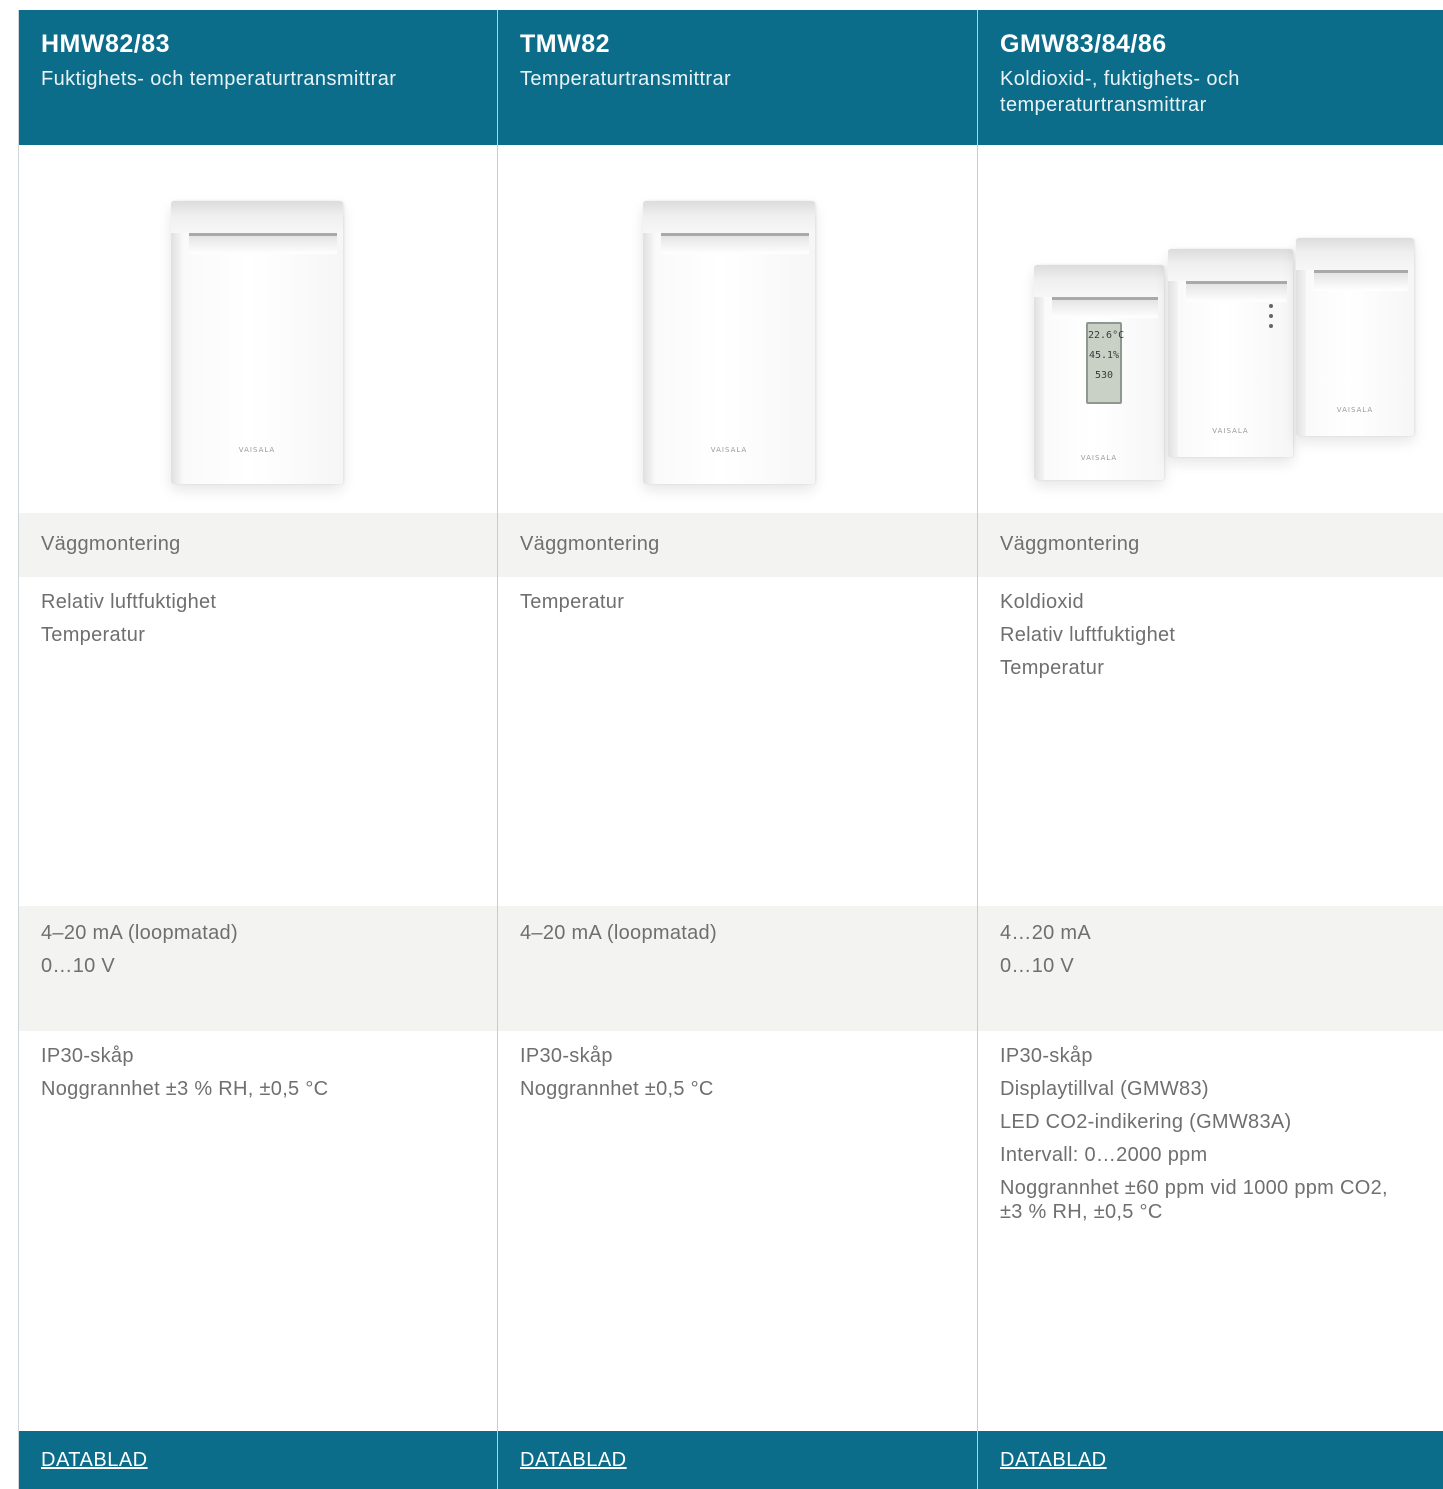  What do you see at coordinates (1046, 933) in the screenshot?
I see `output-item: 4…20 mA` at bounding box center [1046, 933].